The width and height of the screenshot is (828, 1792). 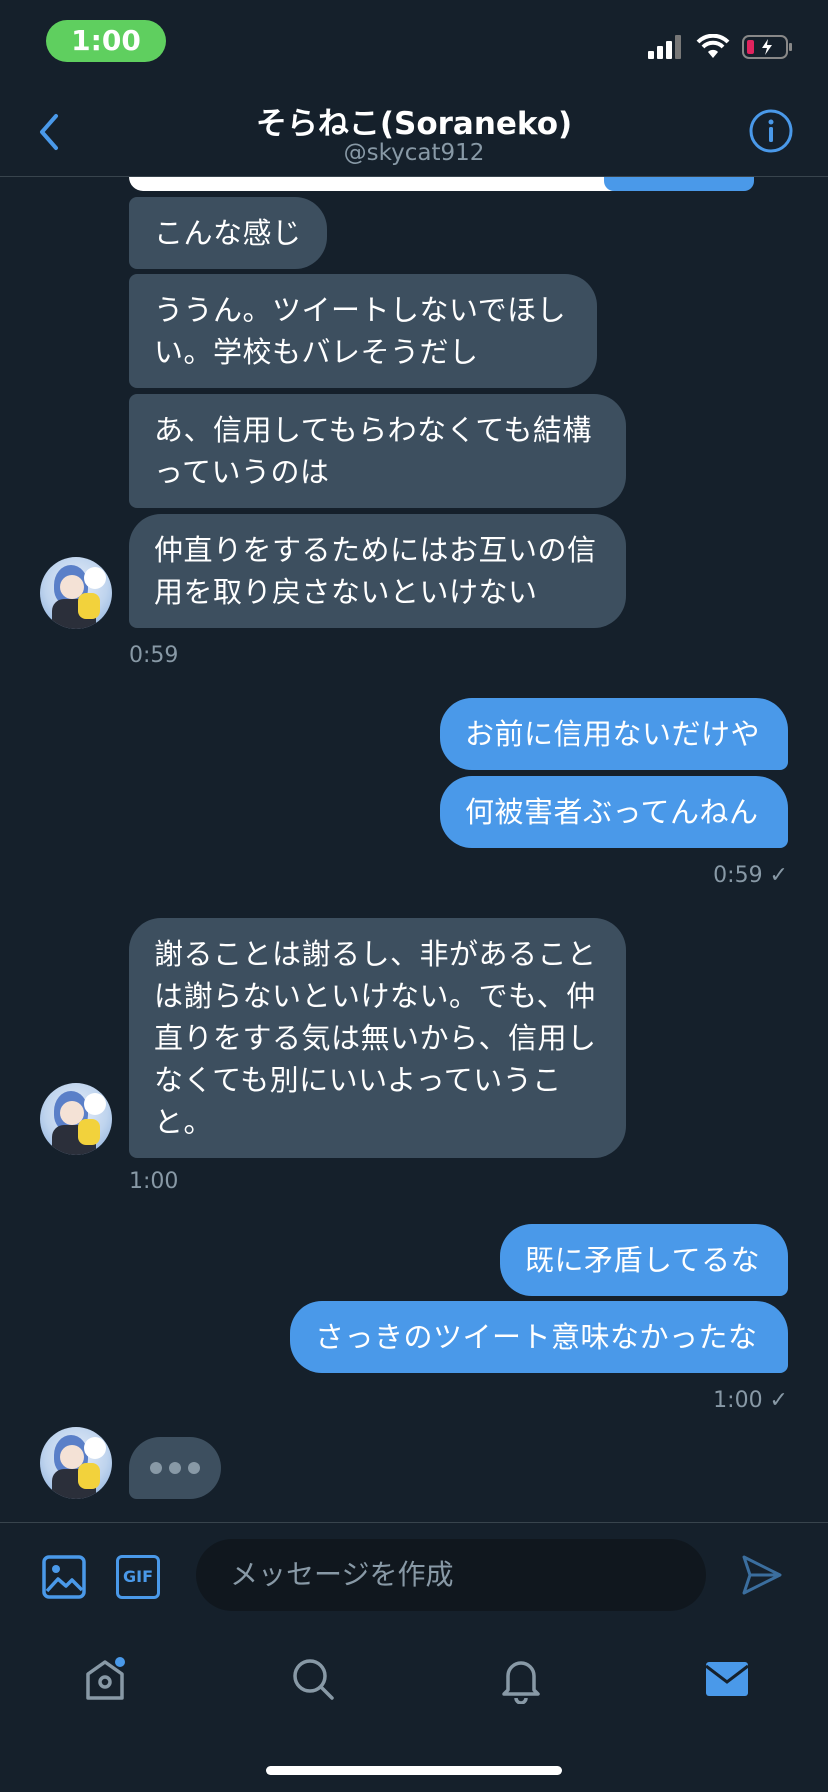 I want to click on link-card-button, so click(x=679, y=184).